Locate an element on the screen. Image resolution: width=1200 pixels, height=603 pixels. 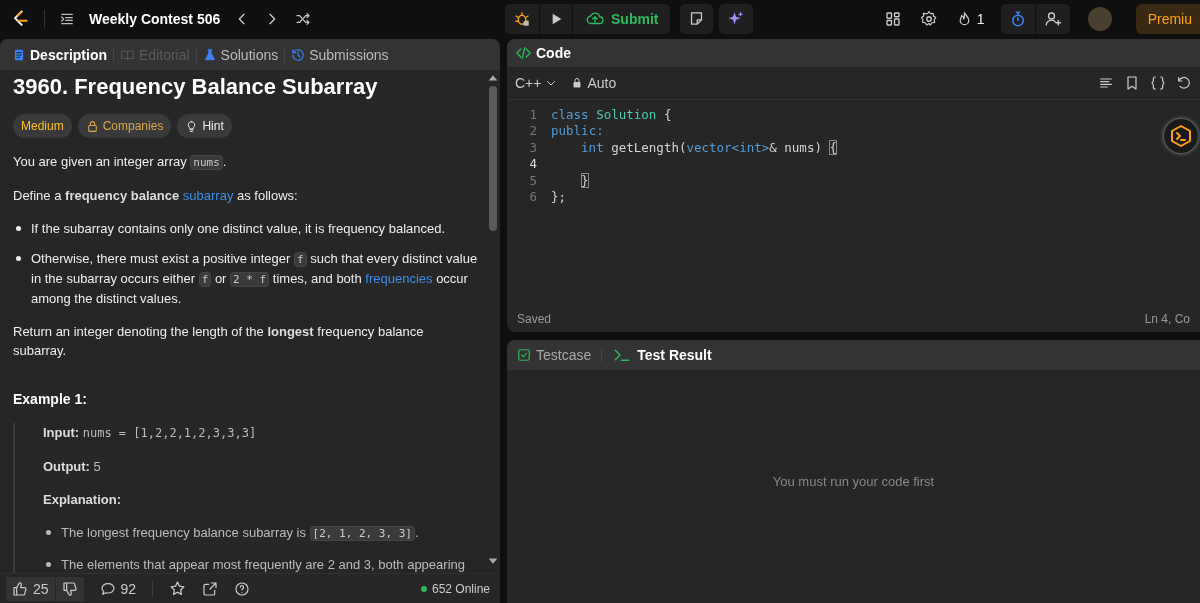
online-dot is located at coordinates (423, 588).